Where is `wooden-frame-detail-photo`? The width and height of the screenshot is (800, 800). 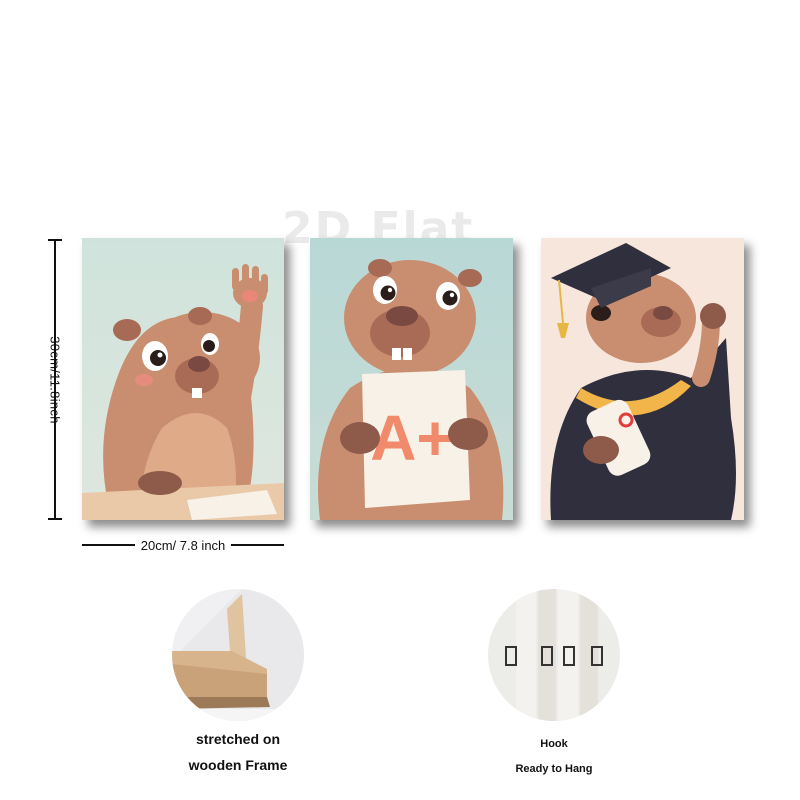 wooden-frame-detail-photo is located at coordinates (238, 655).